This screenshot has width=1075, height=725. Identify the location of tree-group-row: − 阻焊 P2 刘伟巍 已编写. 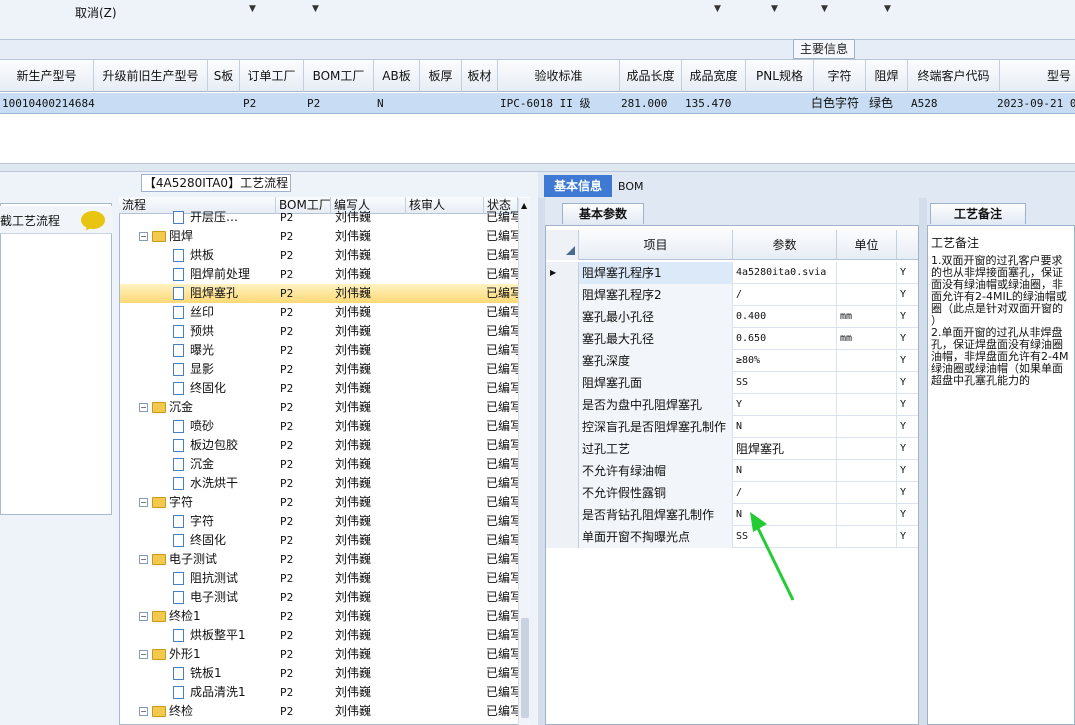
(321, 236).